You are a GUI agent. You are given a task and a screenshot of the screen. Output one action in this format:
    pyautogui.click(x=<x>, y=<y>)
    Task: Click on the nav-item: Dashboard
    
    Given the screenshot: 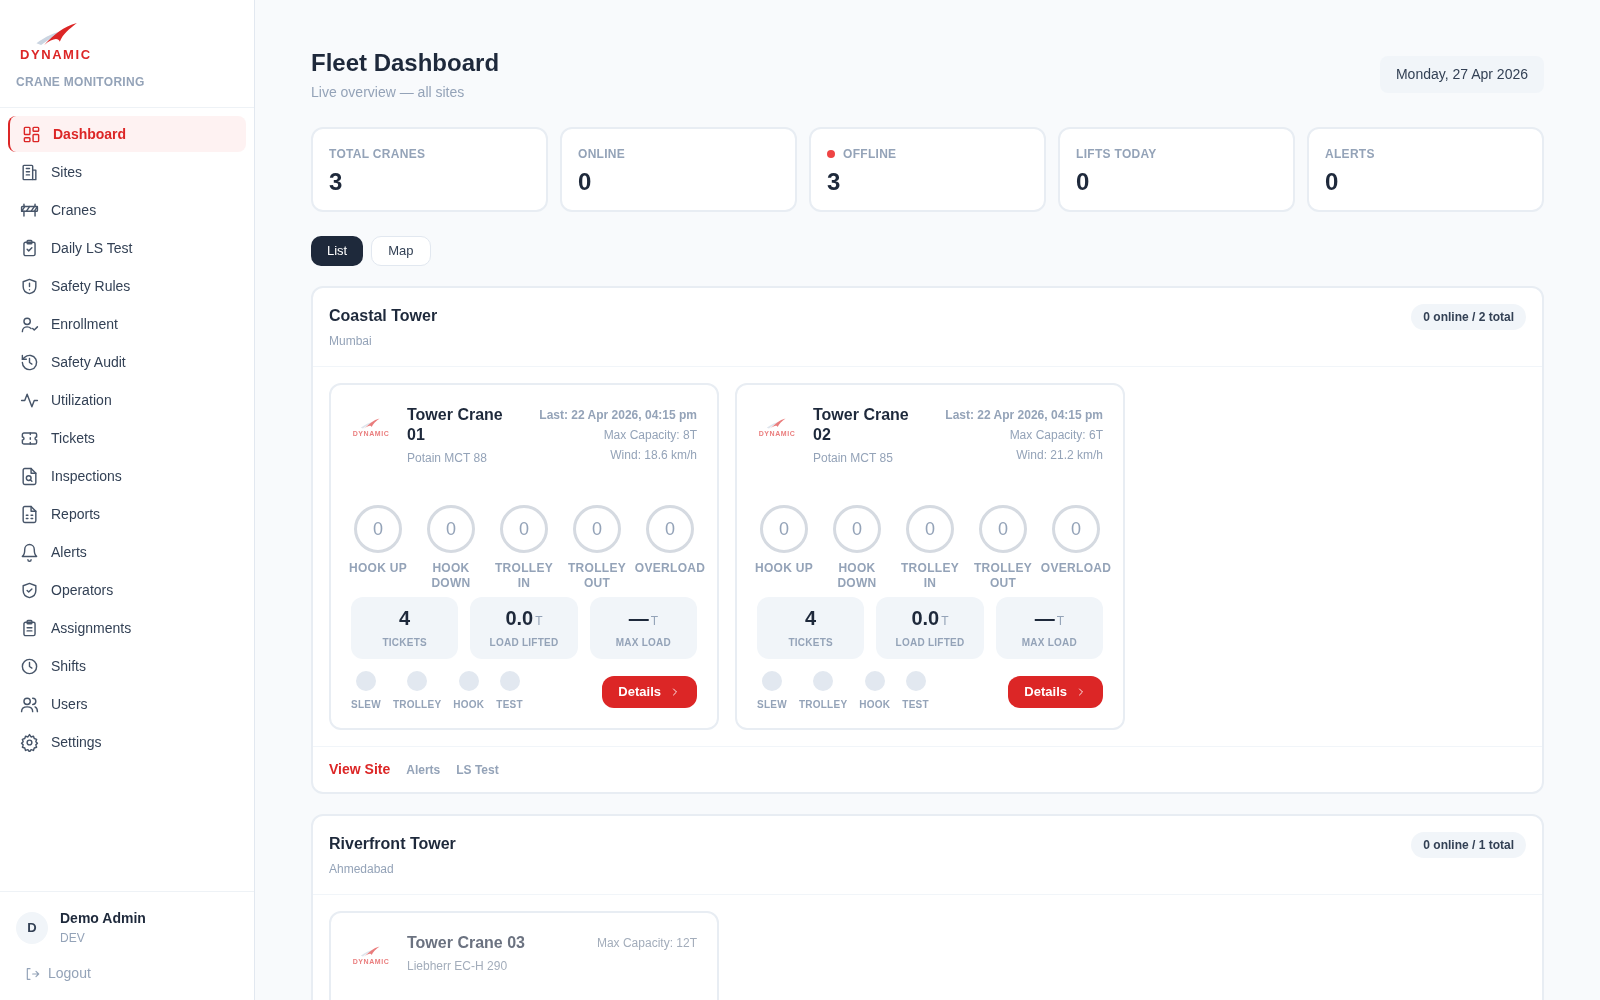 What is the action you would take?
    pyautogui.click(x=127, y=134)
    